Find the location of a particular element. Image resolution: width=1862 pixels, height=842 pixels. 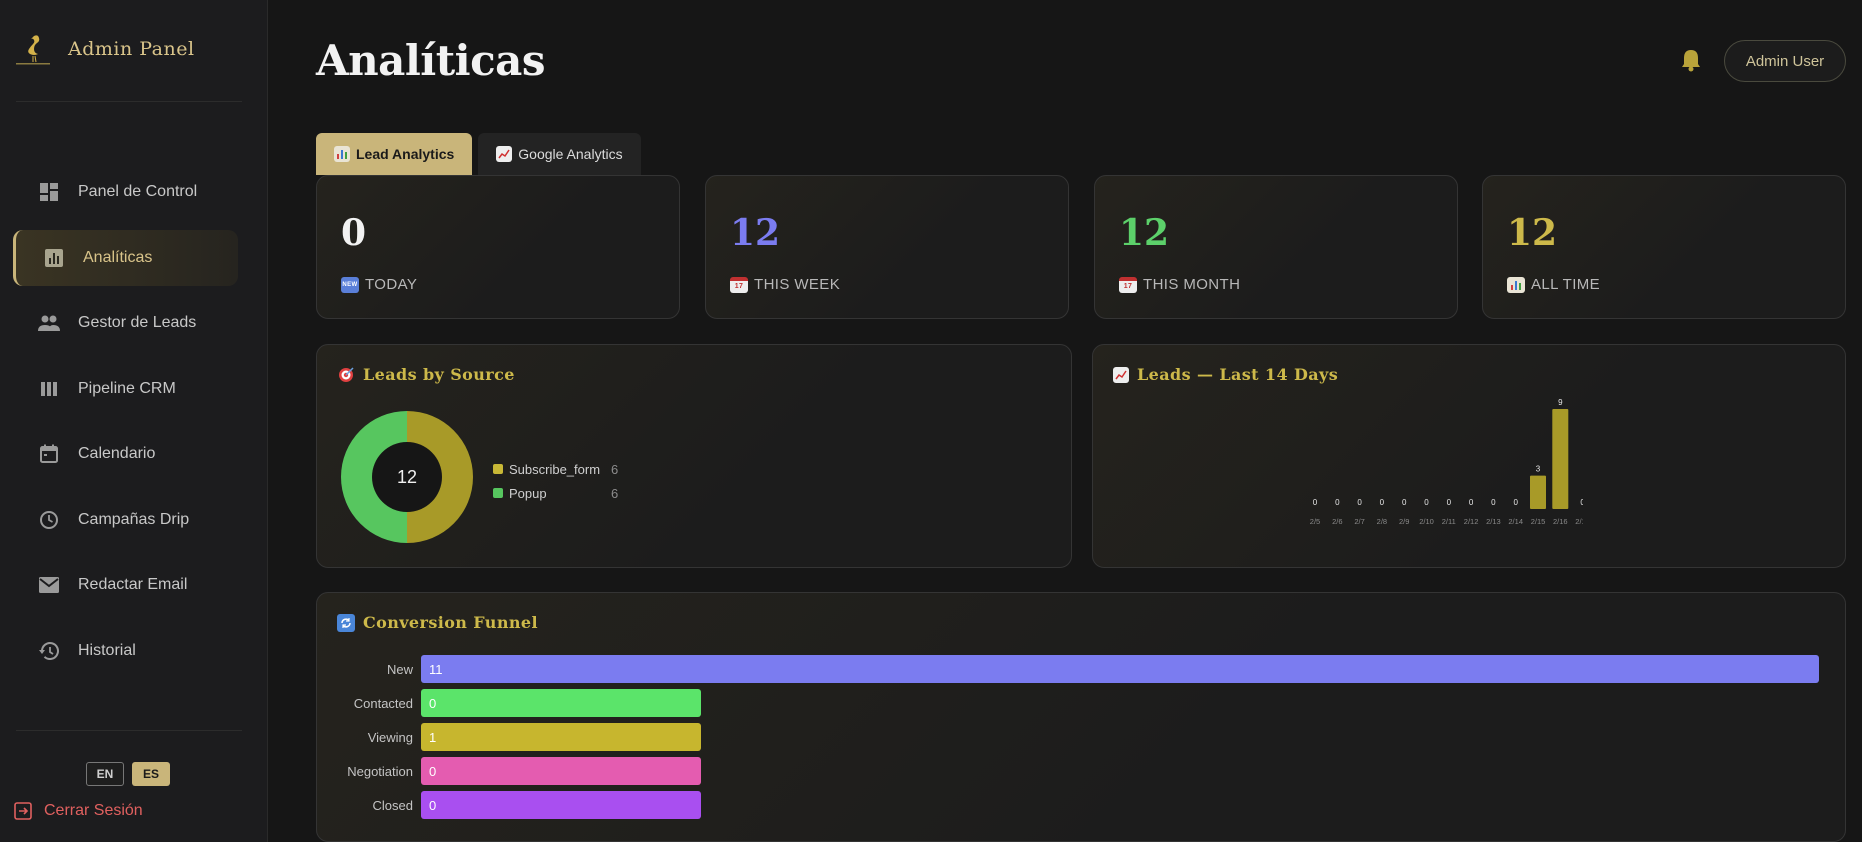

tab-google-analytics: Google Analytics is located at coordinates (559, 154).